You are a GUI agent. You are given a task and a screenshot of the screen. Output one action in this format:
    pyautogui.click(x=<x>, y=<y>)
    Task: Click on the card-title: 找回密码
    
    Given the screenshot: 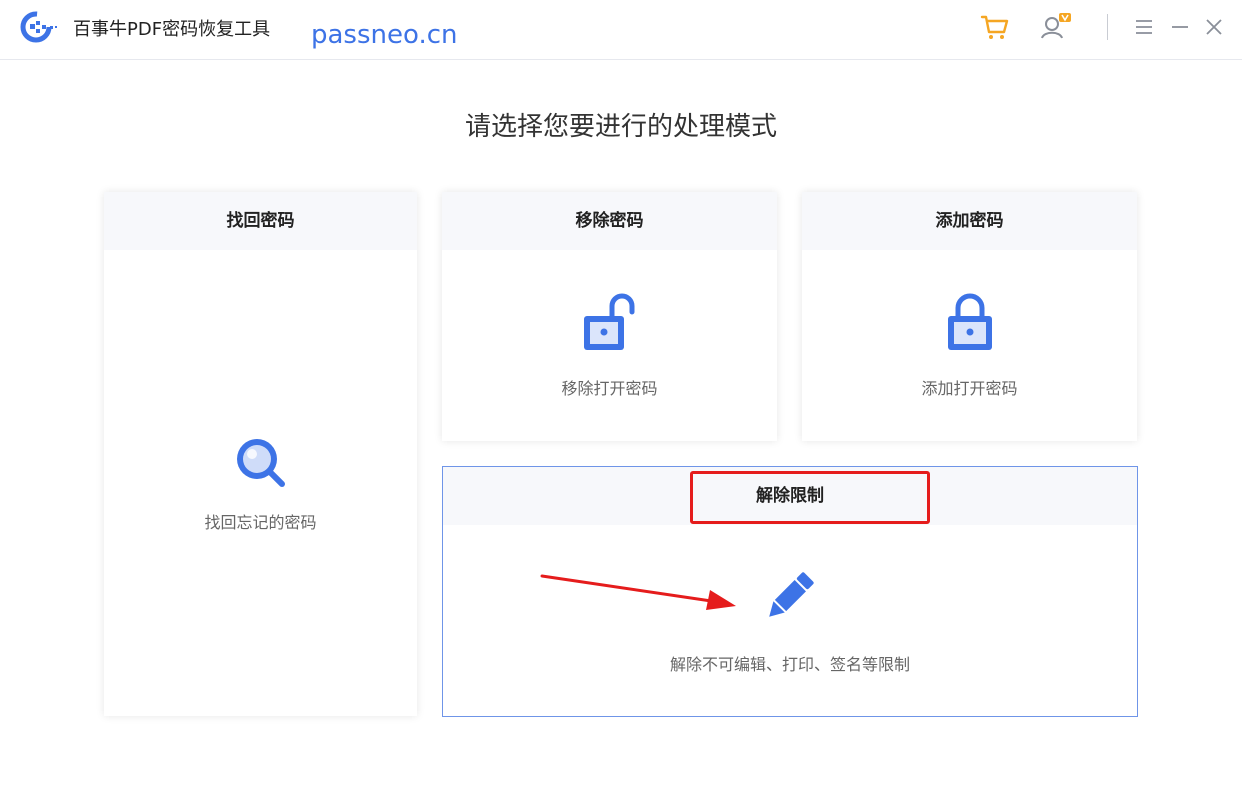 What is the action you would take?
    pyautogui.click(x=260, y=221)
    